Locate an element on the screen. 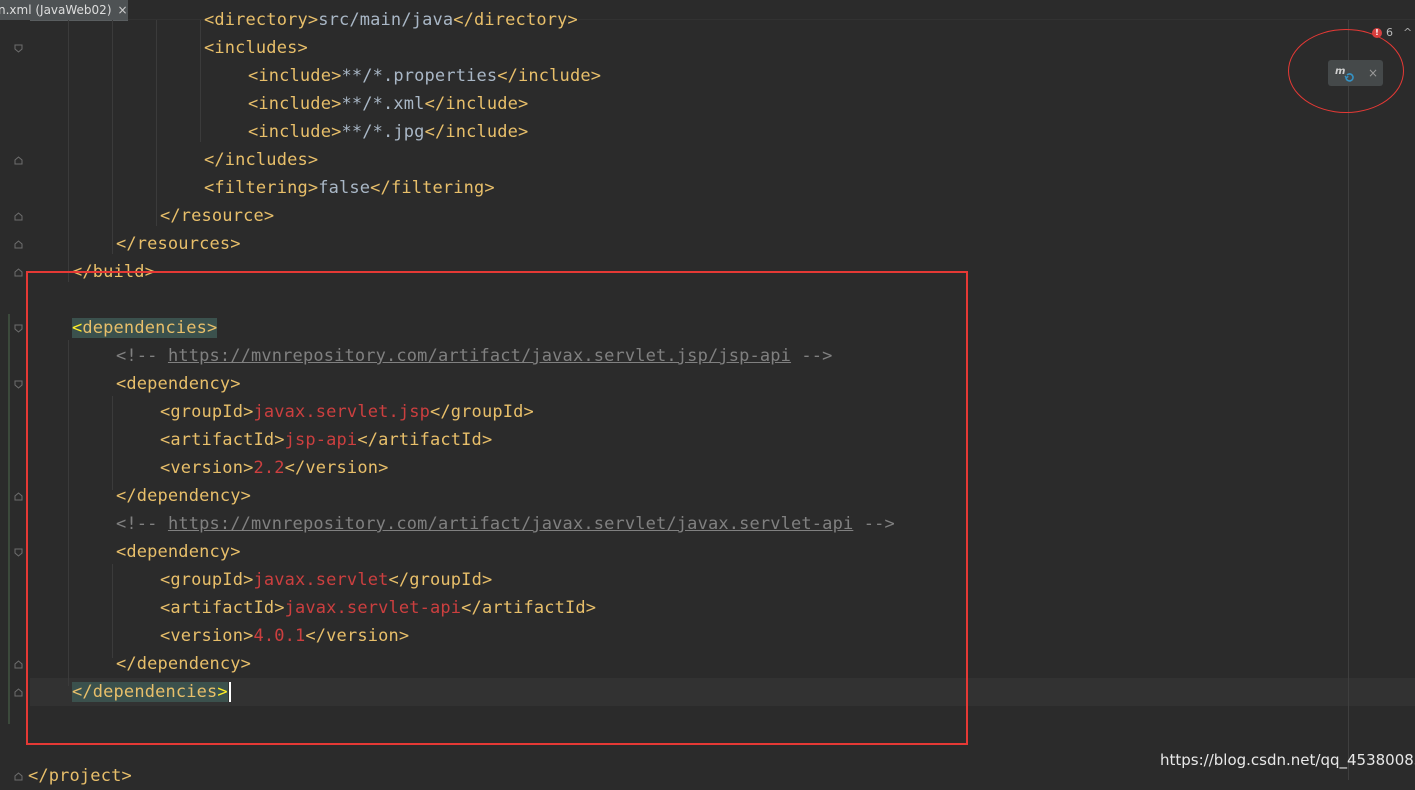 The width and height of the screenshot is (1415, 790). xml-value: javax.servlet.jsp is located at coordinates (342, 412).